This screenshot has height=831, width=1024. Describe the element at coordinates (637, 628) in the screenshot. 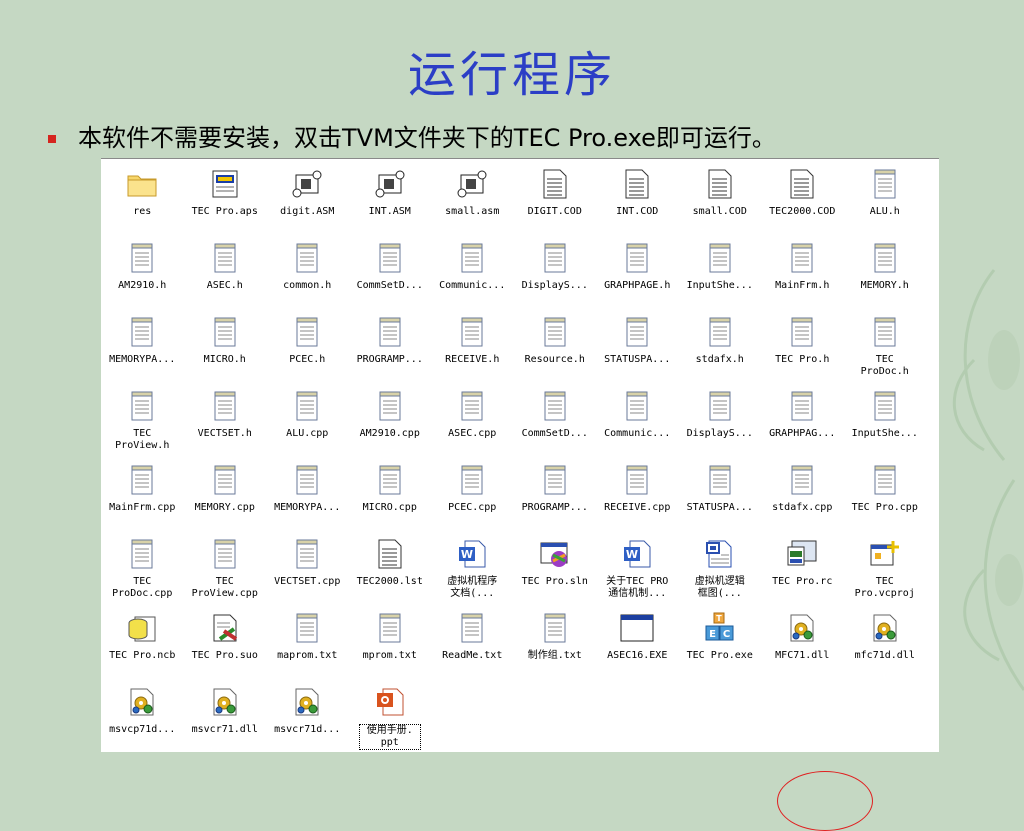

I see `exe-file-icon` at that location.